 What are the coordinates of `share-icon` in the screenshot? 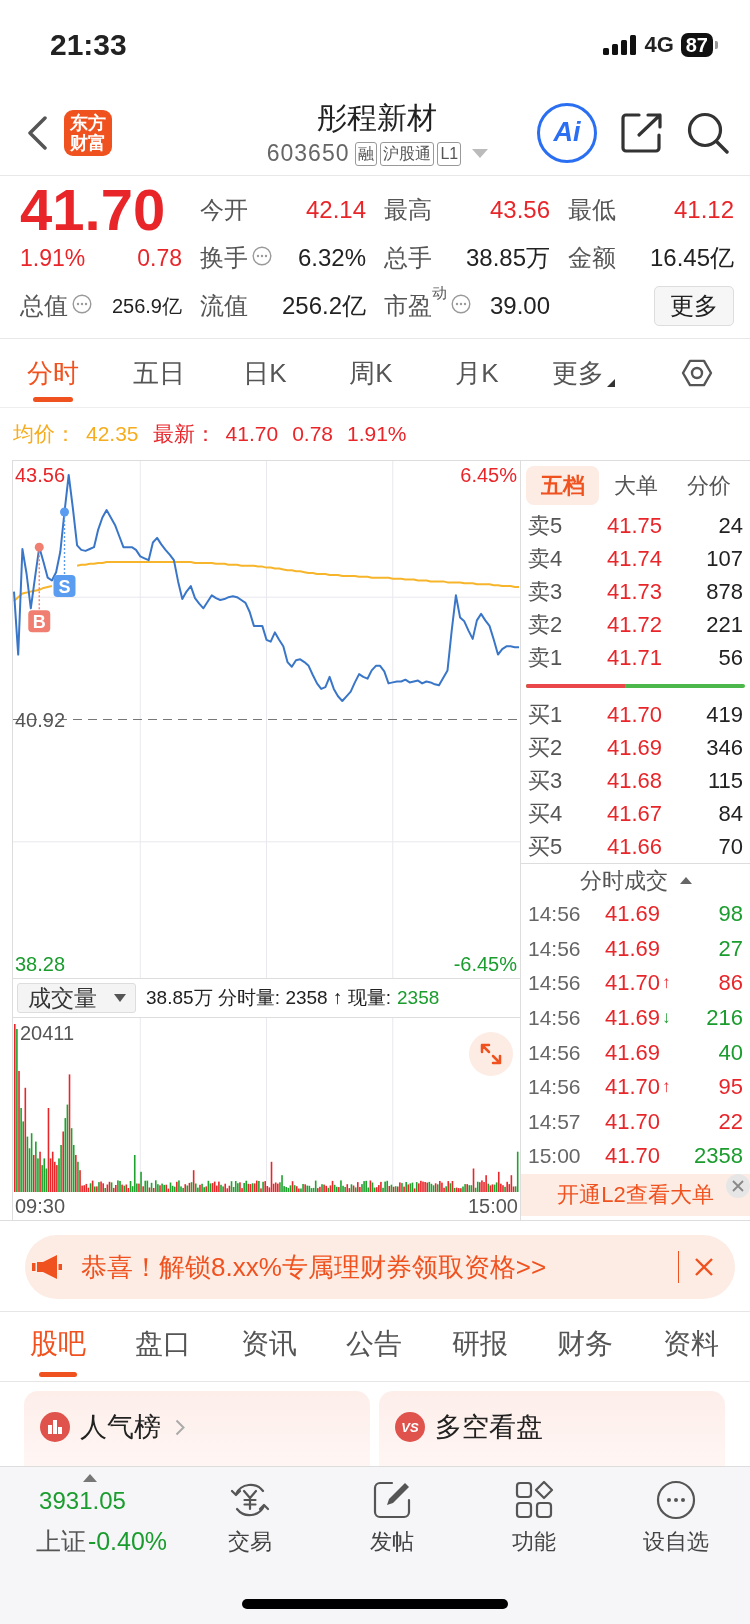 It's located at (642, 132).